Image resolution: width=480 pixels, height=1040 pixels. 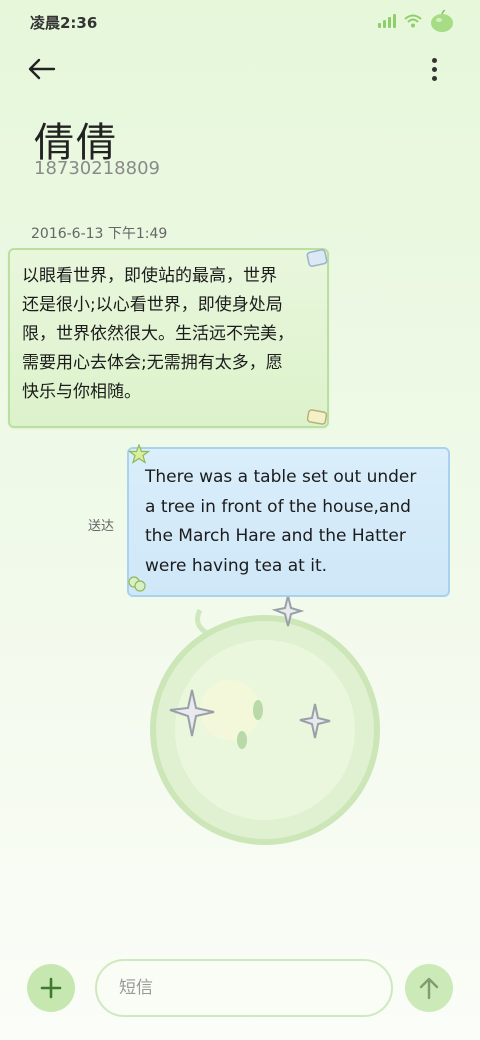 I want to click on signal-icon, so click(x=387, y=21).